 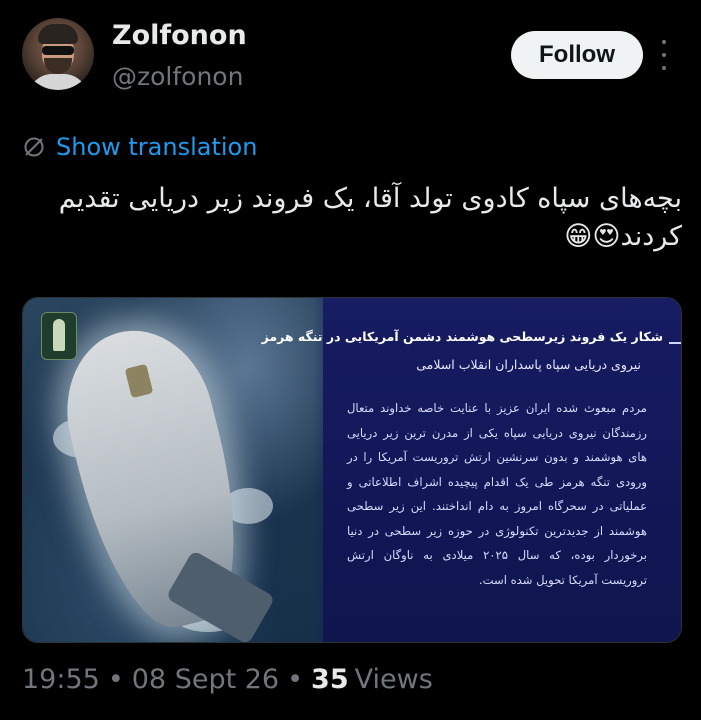 I want to click on views-count: 35, so click(x=330, y=679).